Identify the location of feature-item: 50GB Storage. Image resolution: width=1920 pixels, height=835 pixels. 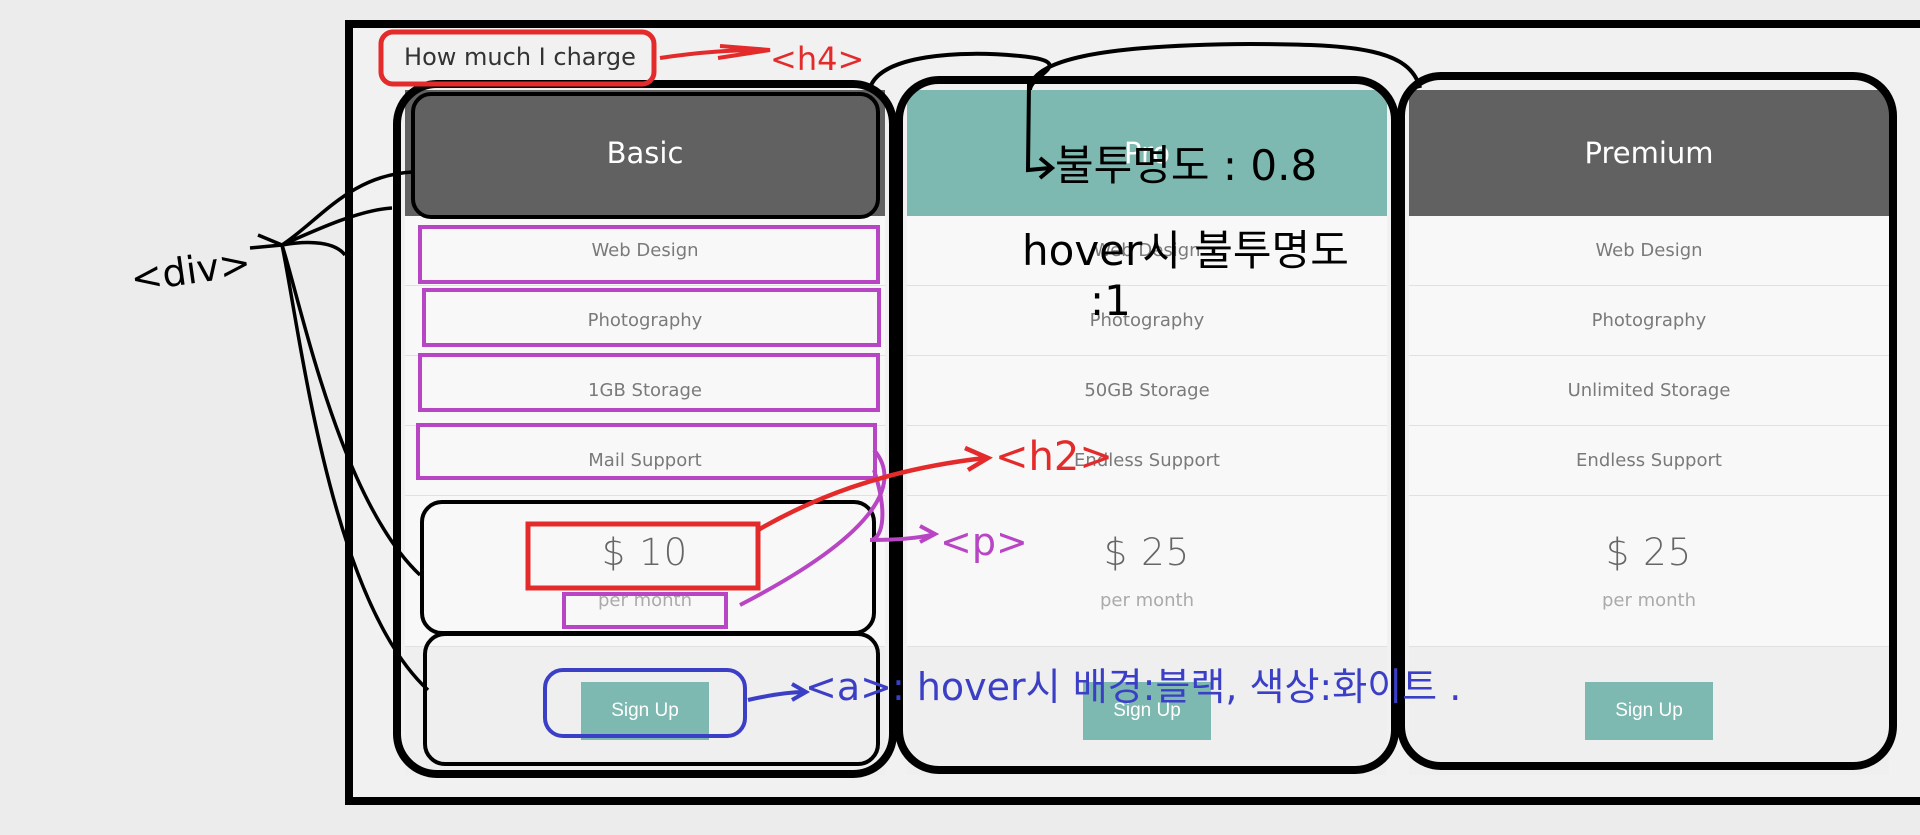
(1147, 391).